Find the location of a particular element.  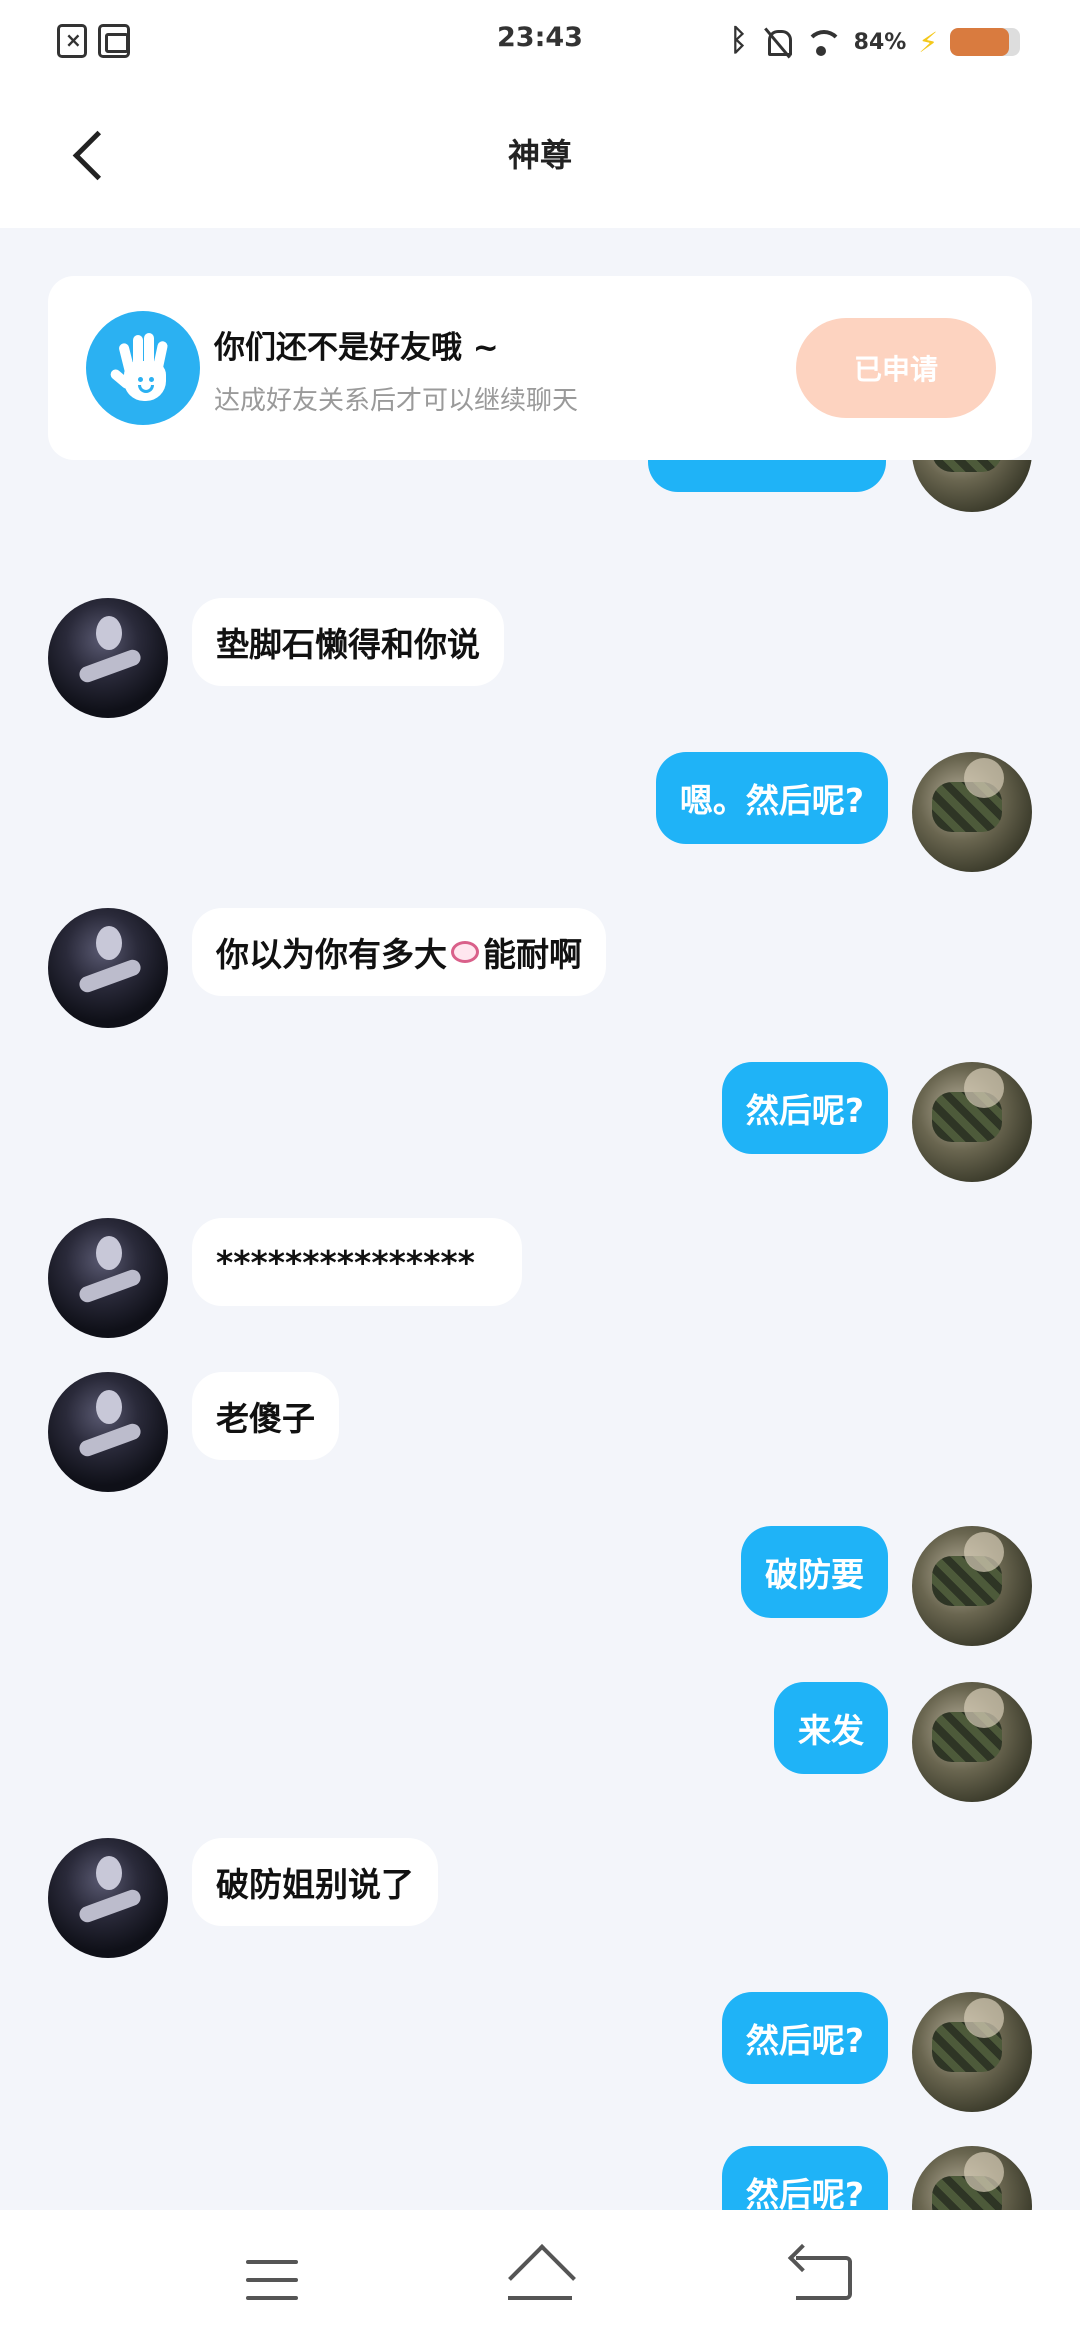

message-text: 嗯。然后呢? is located at coordinates (771, 800).